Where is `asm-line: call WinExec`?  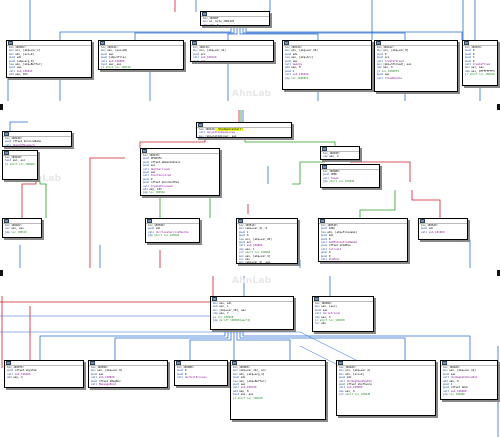 asm-line: call WinExec is located at coordinates (330, 260).